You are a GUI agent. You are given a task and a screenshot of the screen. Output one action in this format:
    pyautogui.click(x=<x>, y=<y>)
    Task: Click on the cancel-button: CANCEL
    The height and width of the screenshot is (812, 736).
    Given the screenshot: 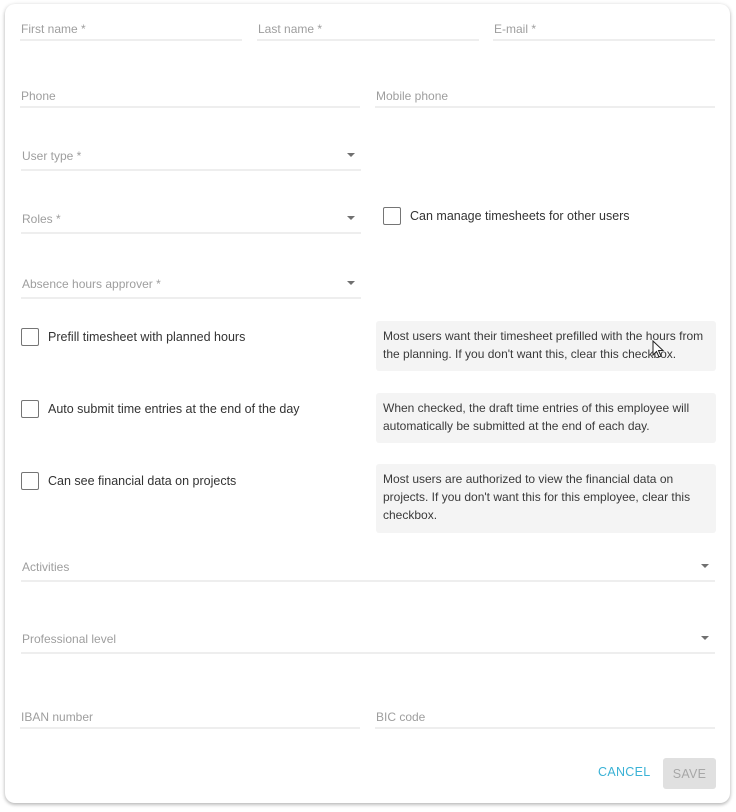 What is the action you would take?
    pyautogui.click(x=624, y=772)
    